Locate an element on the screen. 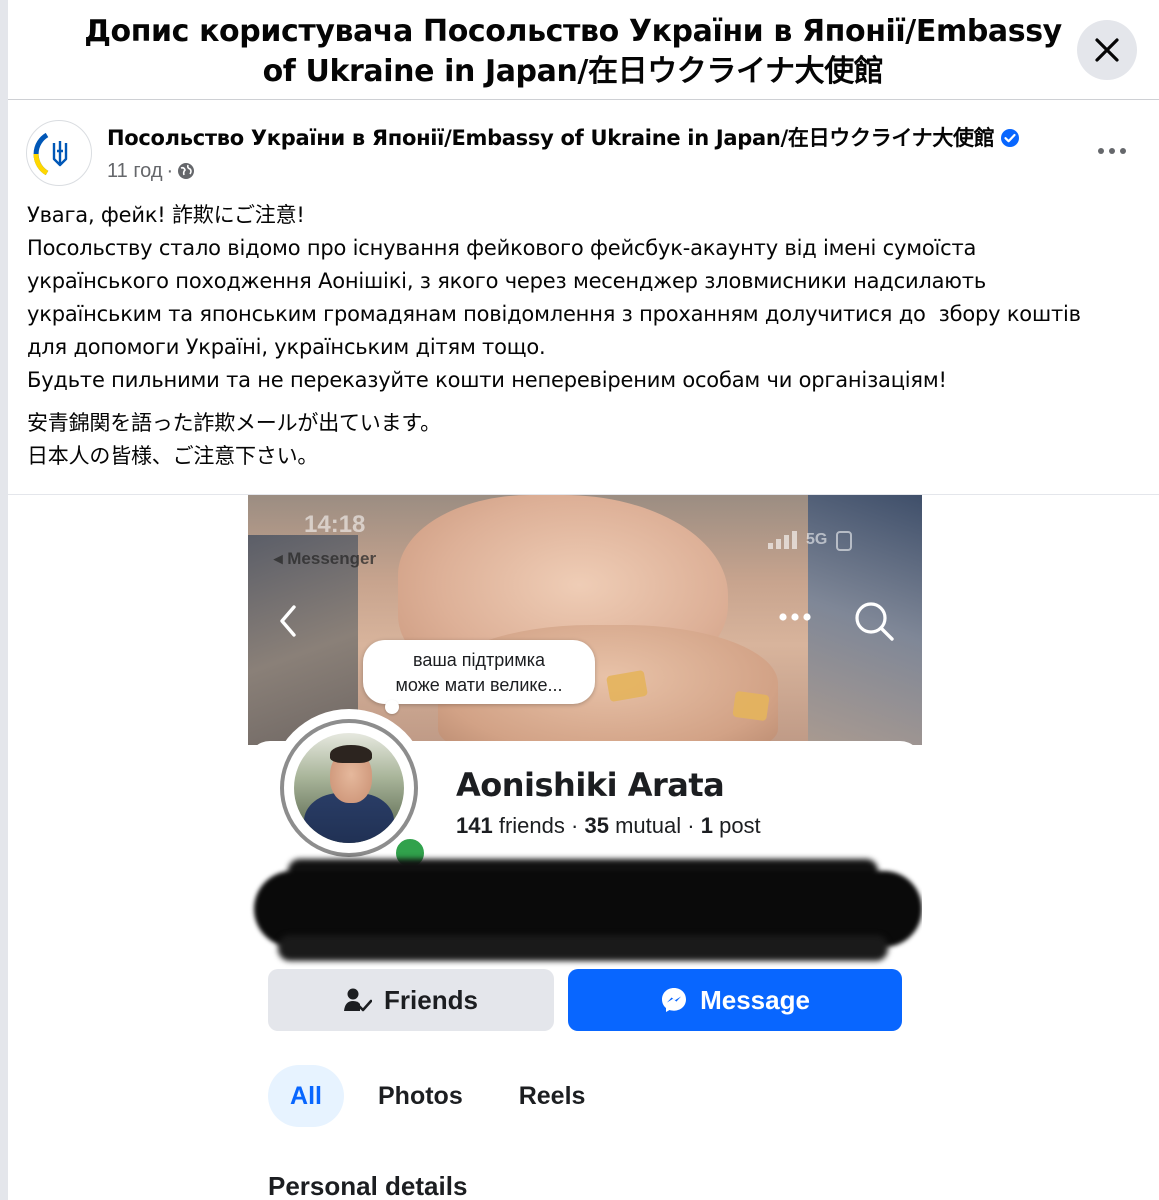  status-bar-time: 14:18 is located at coordinates (335, 524).